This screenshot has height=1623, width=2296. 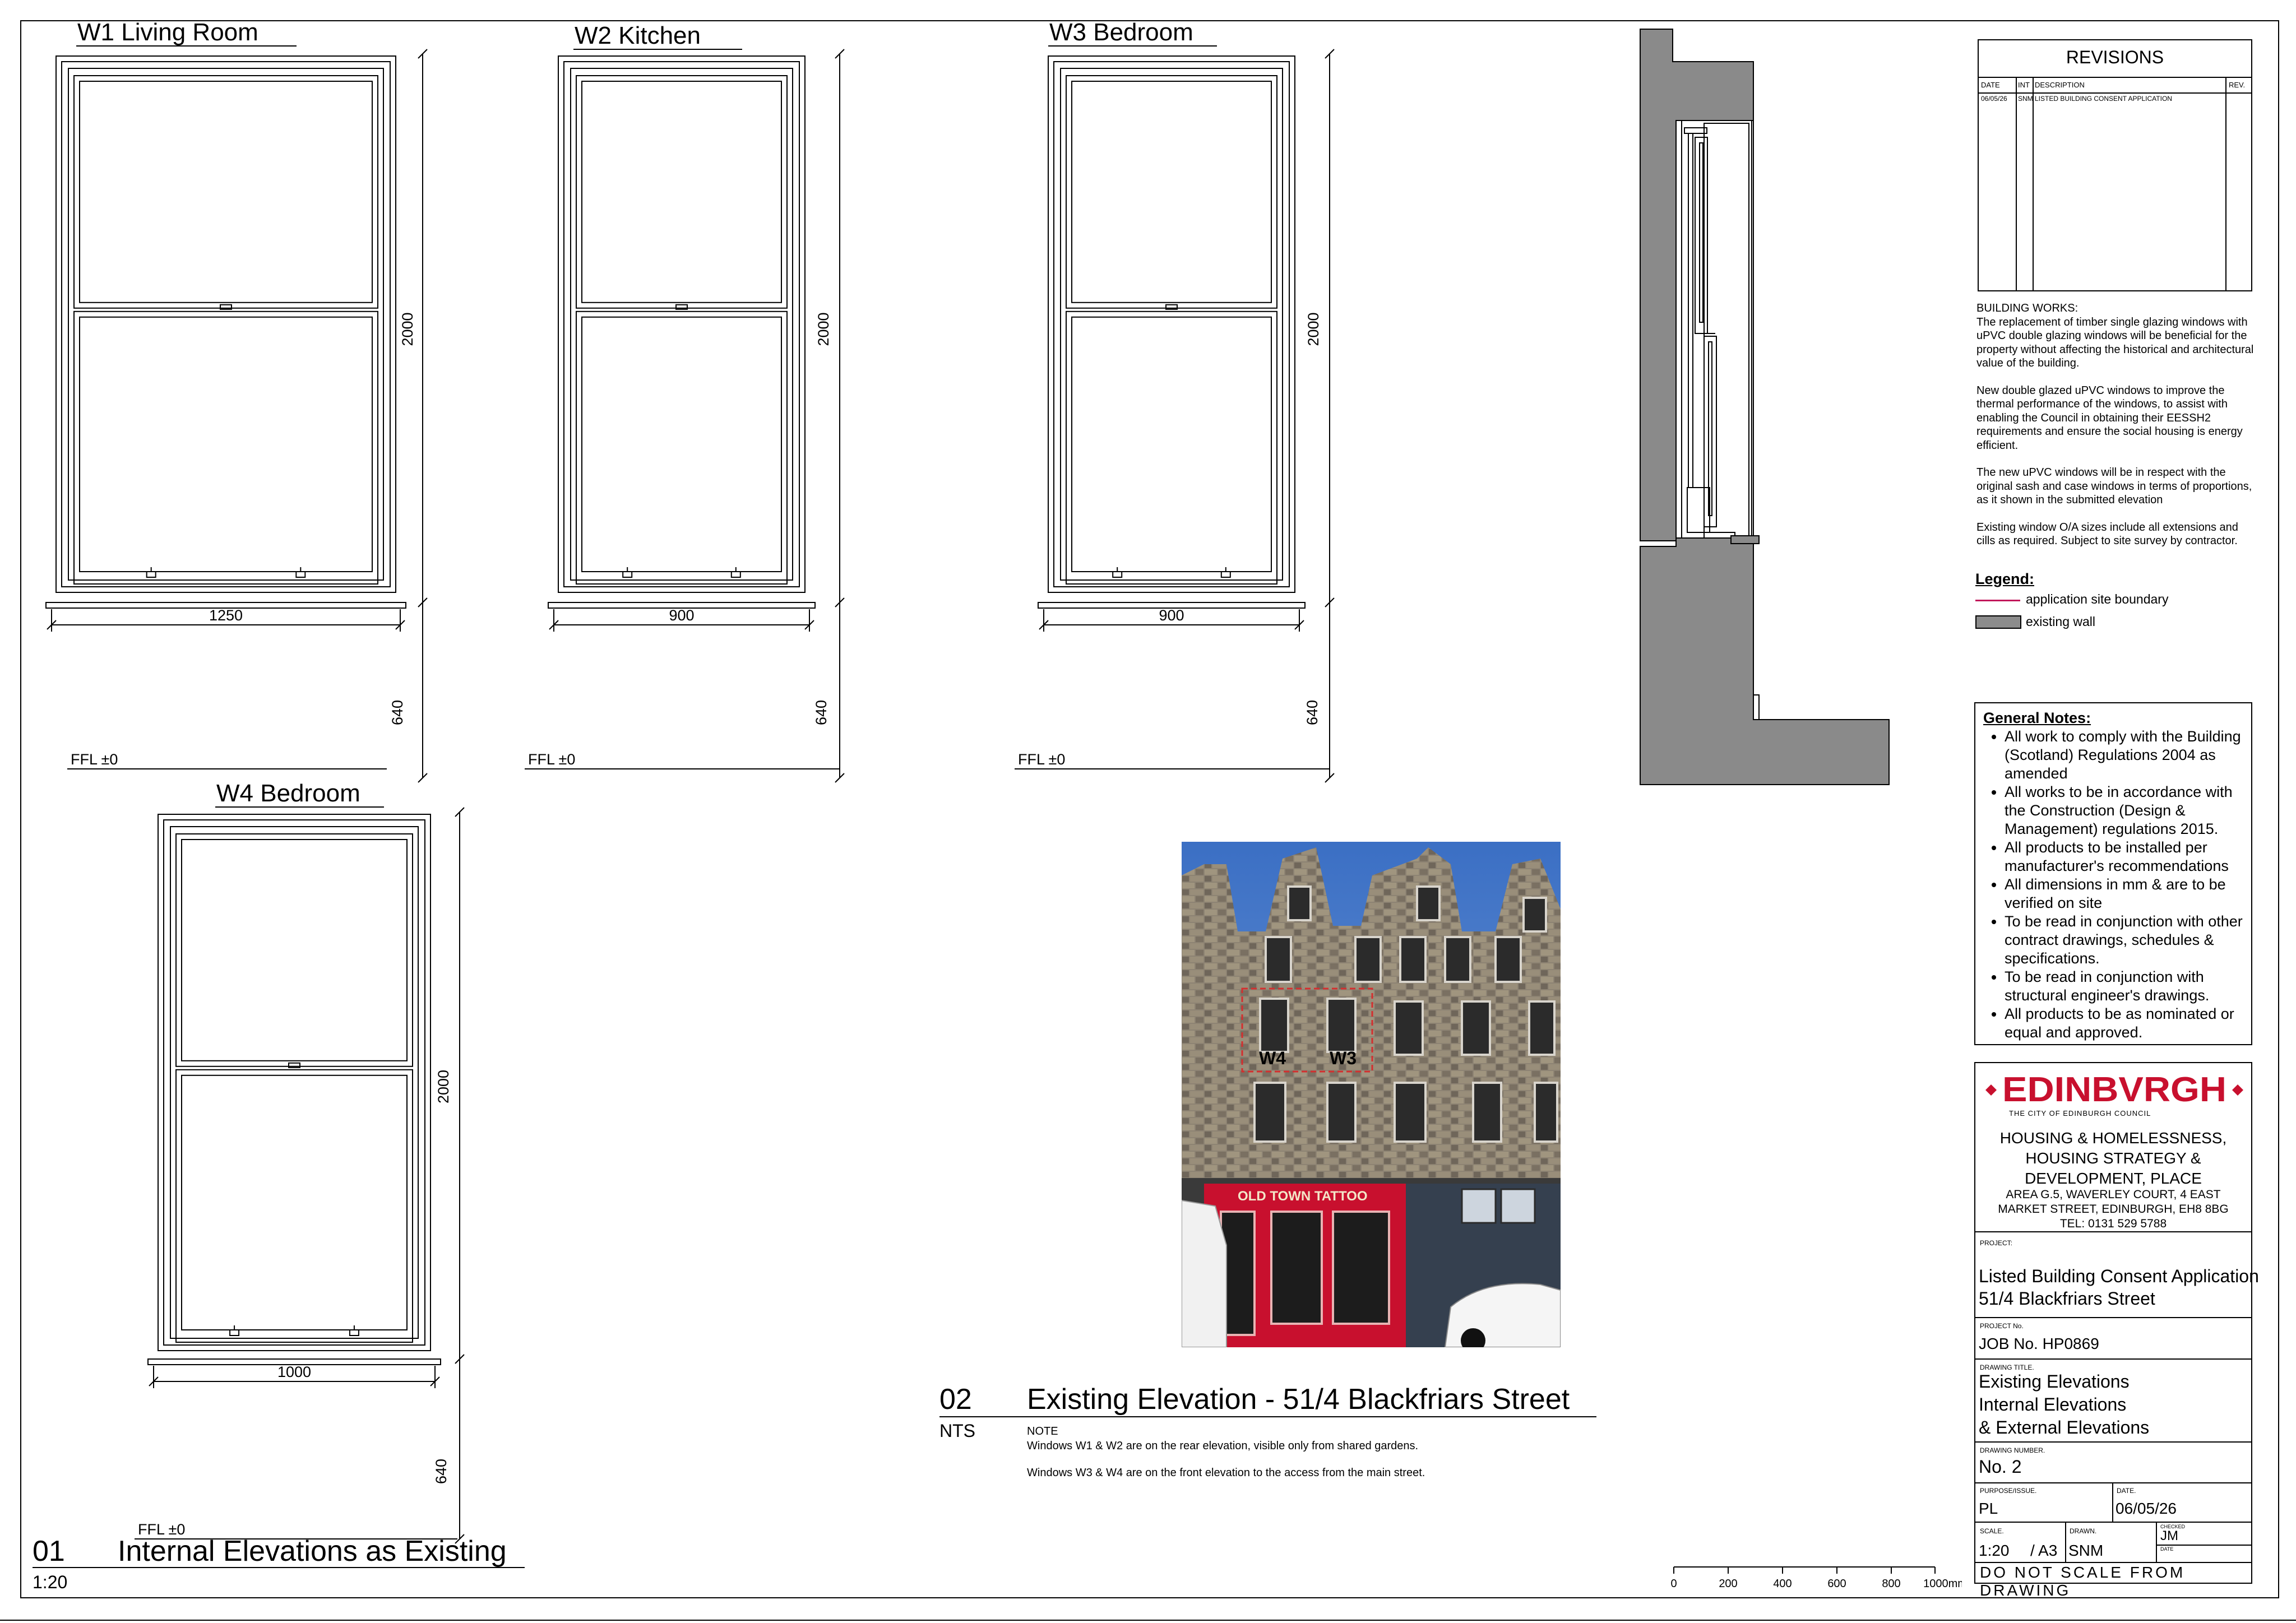 I want to click on legend-wall-swatch, so click(x=1998, y=622).